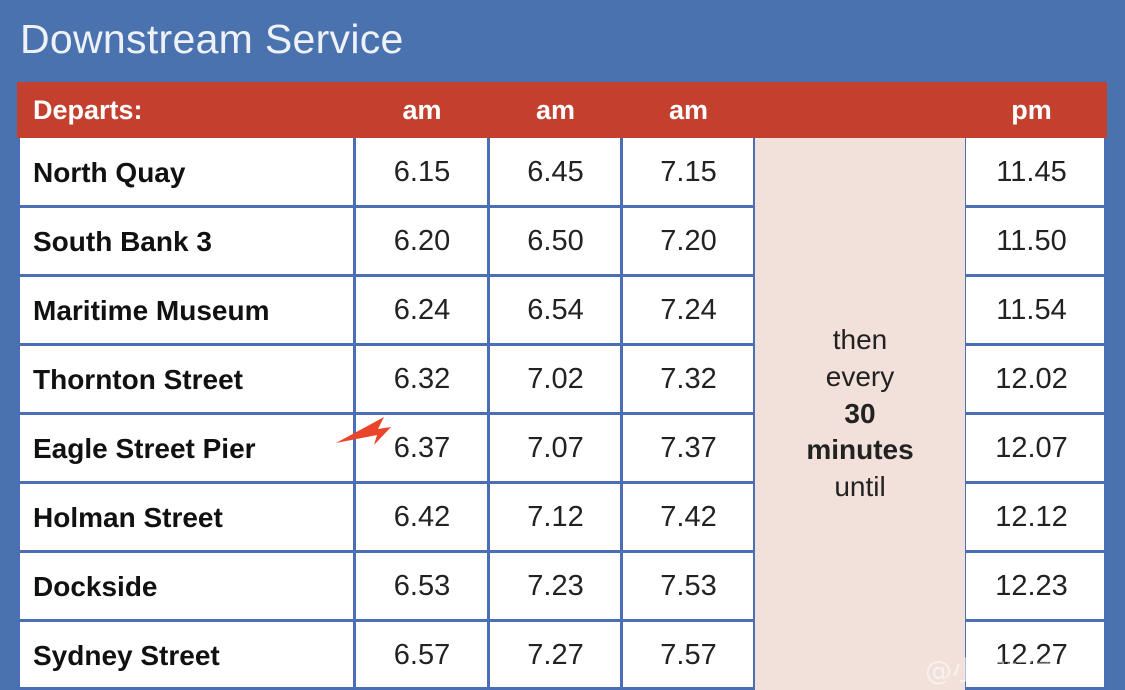 Image resolution: width=1125 pixels, height=690 pixels. Describe the element at coordinates (109, 172) in the screenshot. I see `station-name: North Quay` at that location.